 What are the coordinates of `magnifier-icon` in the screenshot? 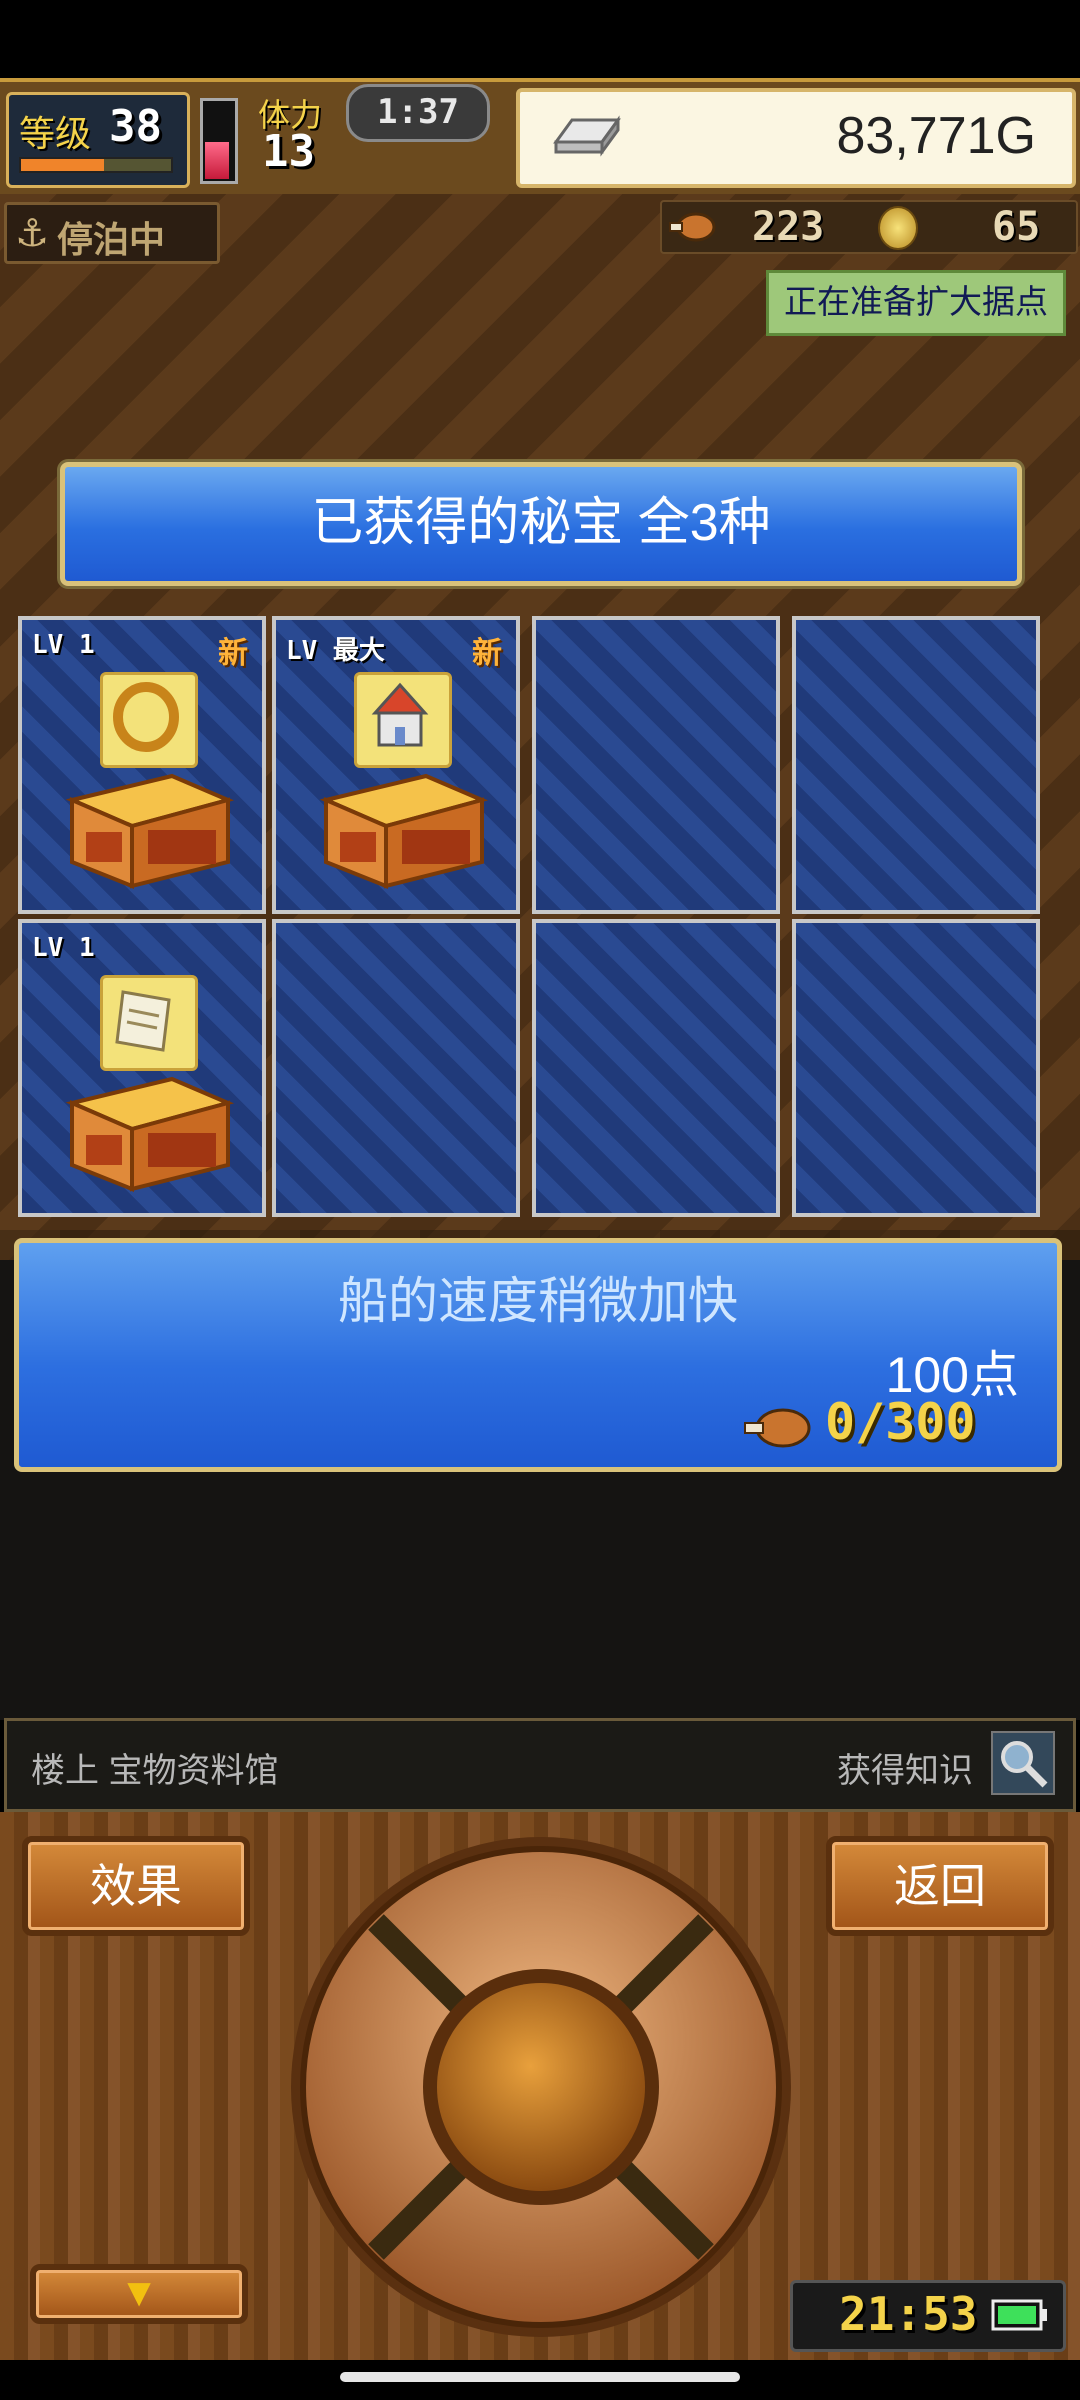 It's located at (1023, 1763).